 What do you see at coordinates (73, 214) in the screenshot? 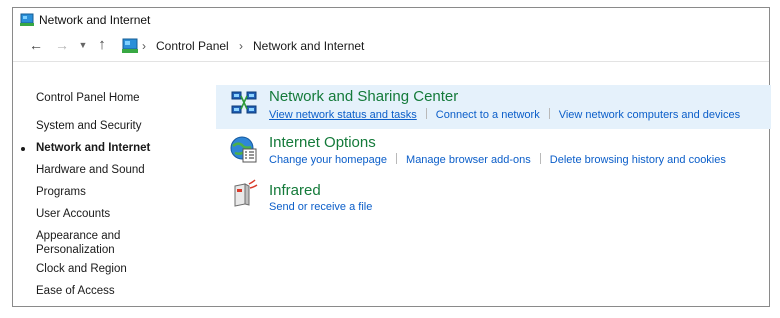
I see `sidebar-item-user-accounts: User Accounts` at bounding box center [73, 214].